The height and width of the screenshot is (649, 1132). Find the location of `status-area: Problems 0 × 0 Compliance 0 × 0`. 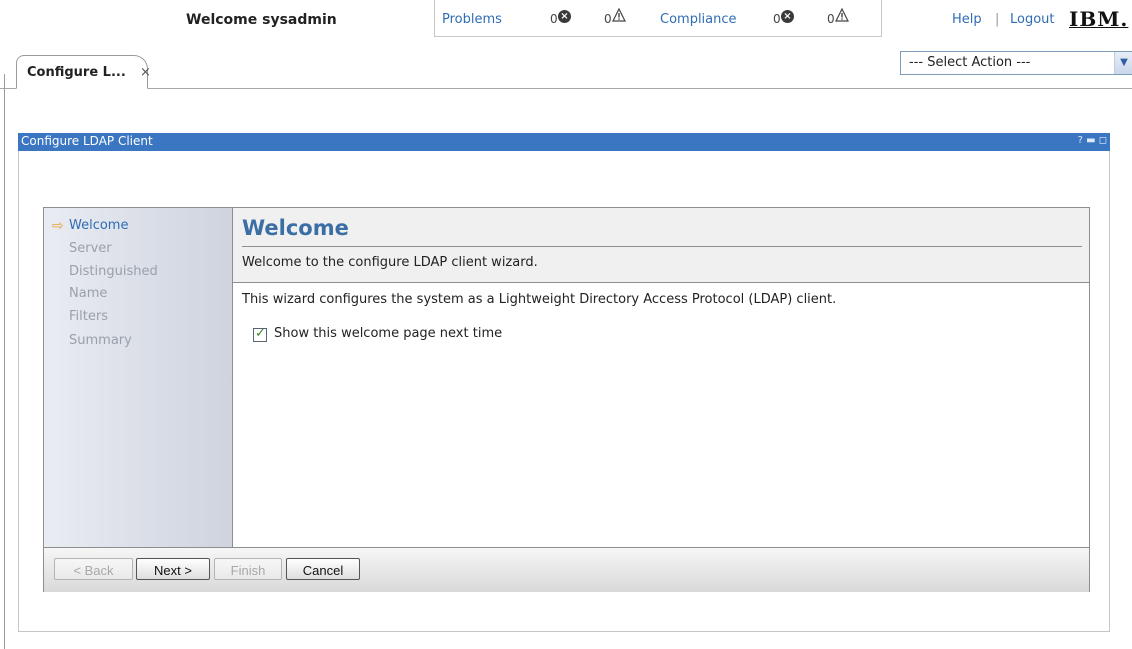

status-area: Problems 0 × 0 Compliance 0 × 0 is located at coordinates (658, 18).